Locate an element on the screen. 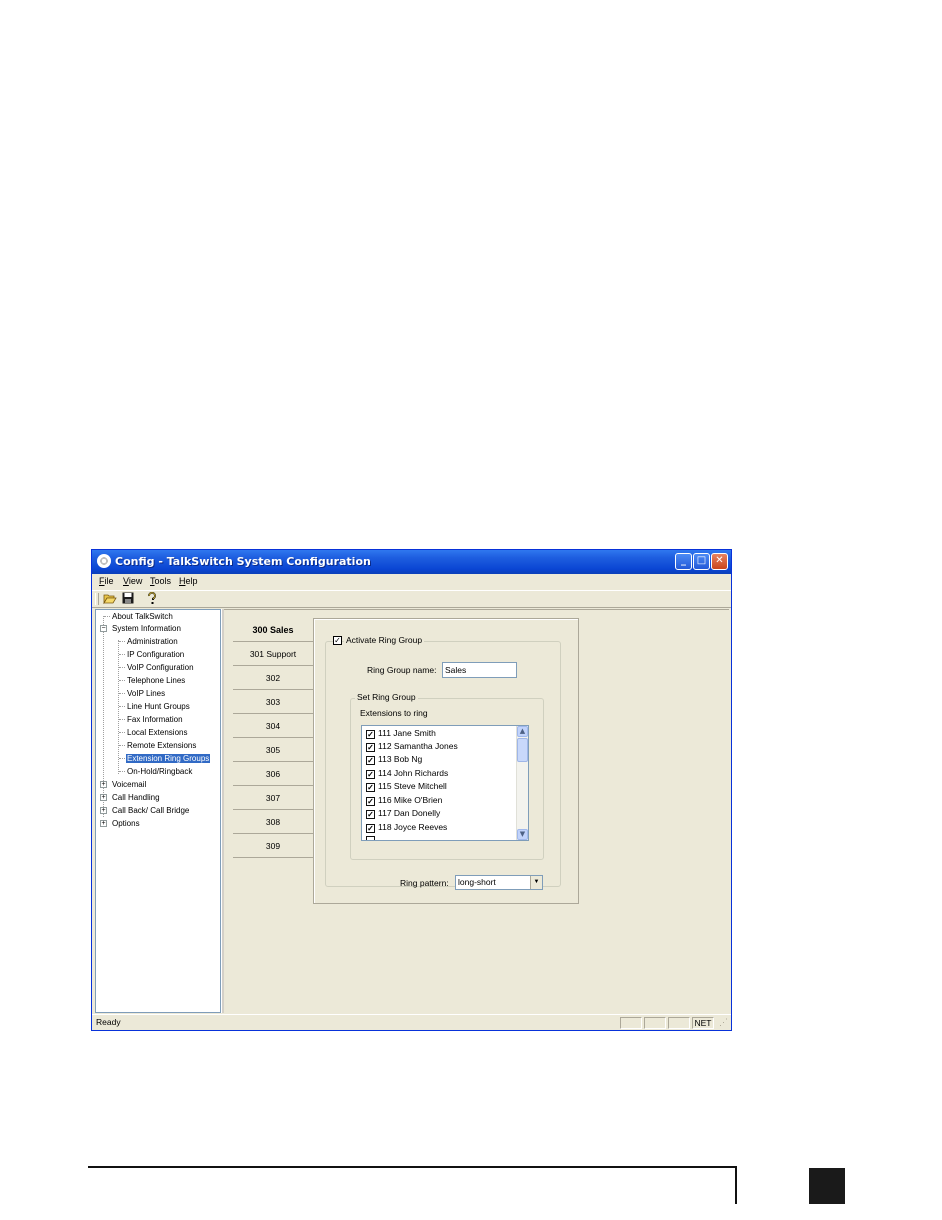 The height and width of the screenshot is (1220, 942). menu-tools: Tools is located at coordinates (160, 581).